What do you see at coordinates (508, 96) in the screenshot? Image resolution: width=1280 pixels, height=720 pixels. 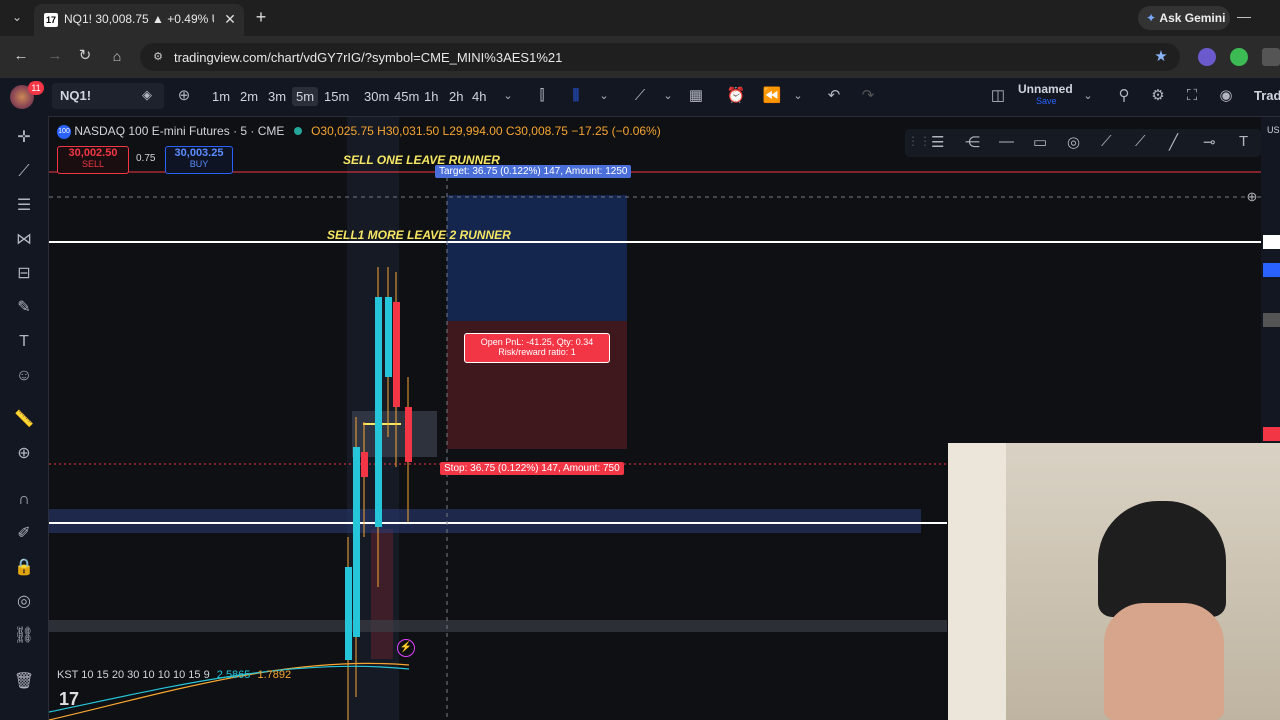 I see `timeframe-dropdown-icon: ⌄` at bounding box center [508, 96].